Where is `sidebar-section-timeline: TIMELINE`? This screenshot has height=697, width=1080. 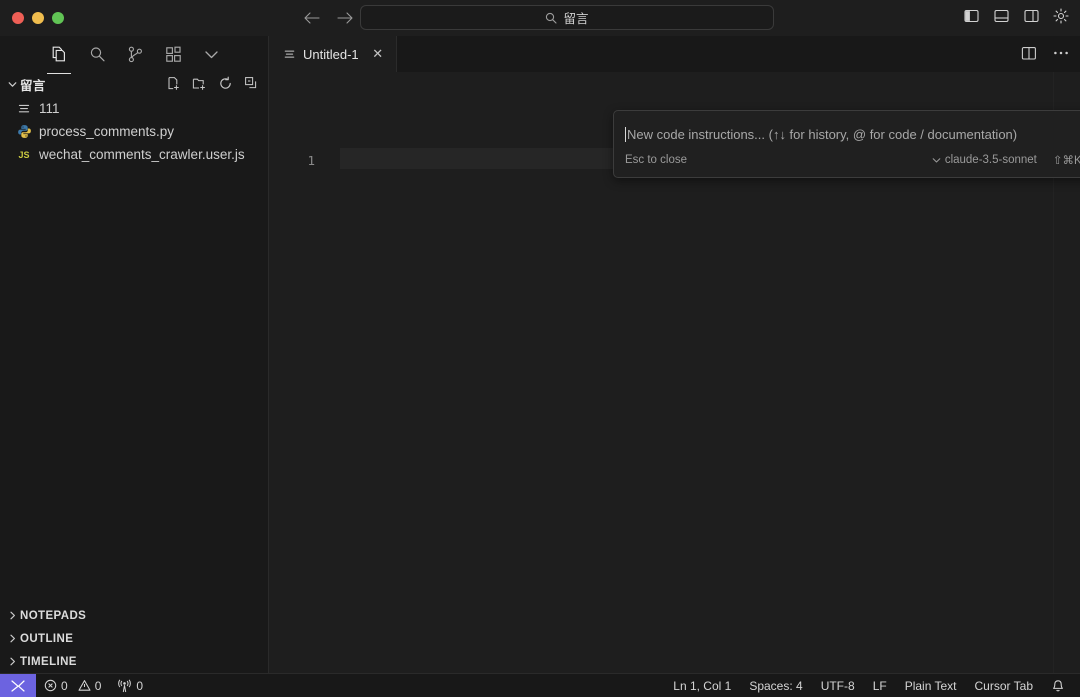
sidebar-section-timeline: TIMELINE is located at coordinates (134, 661).